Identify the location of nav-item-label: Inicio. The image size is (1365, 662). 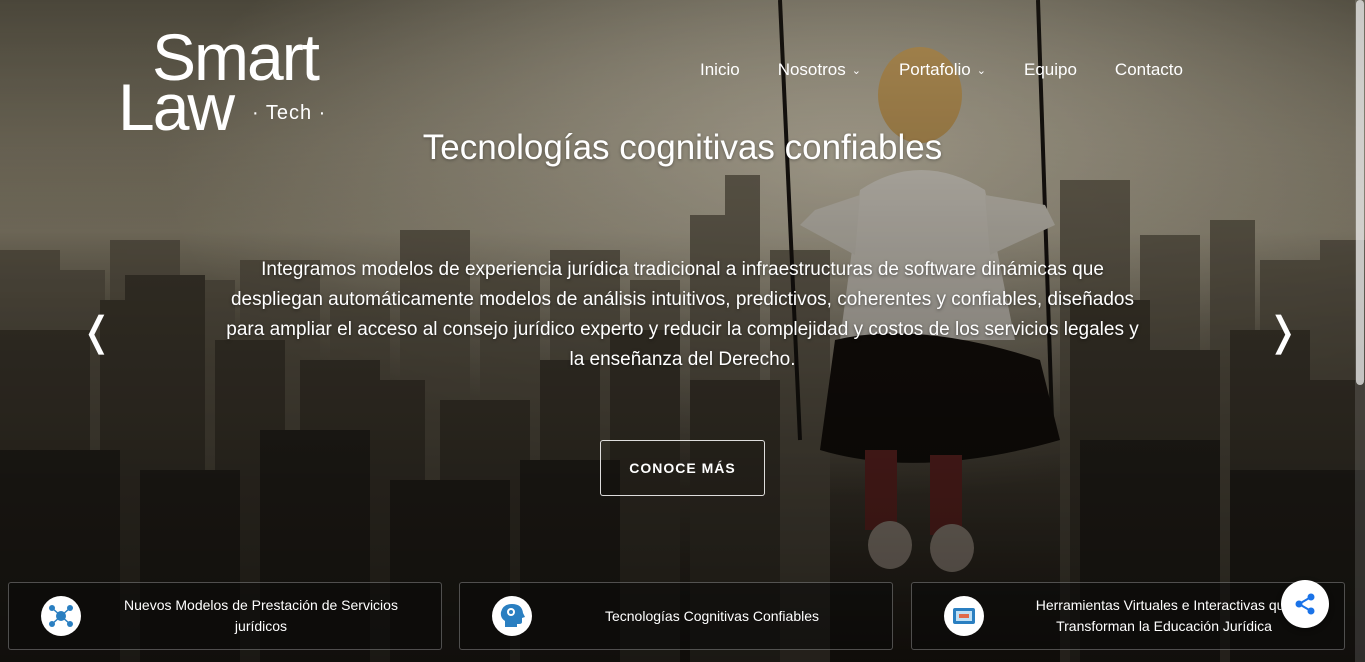
(720, 69).